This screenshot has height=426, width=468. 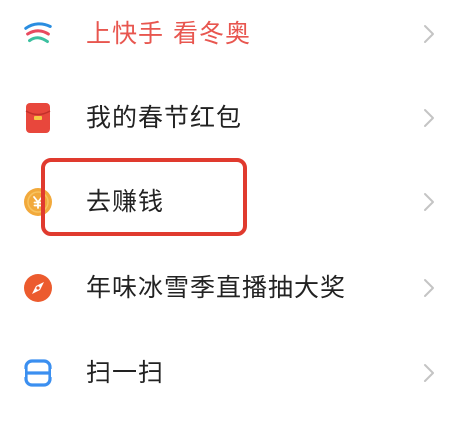 I want to click on menu-item-label: 去赚钱, so click(x=125, y=201).